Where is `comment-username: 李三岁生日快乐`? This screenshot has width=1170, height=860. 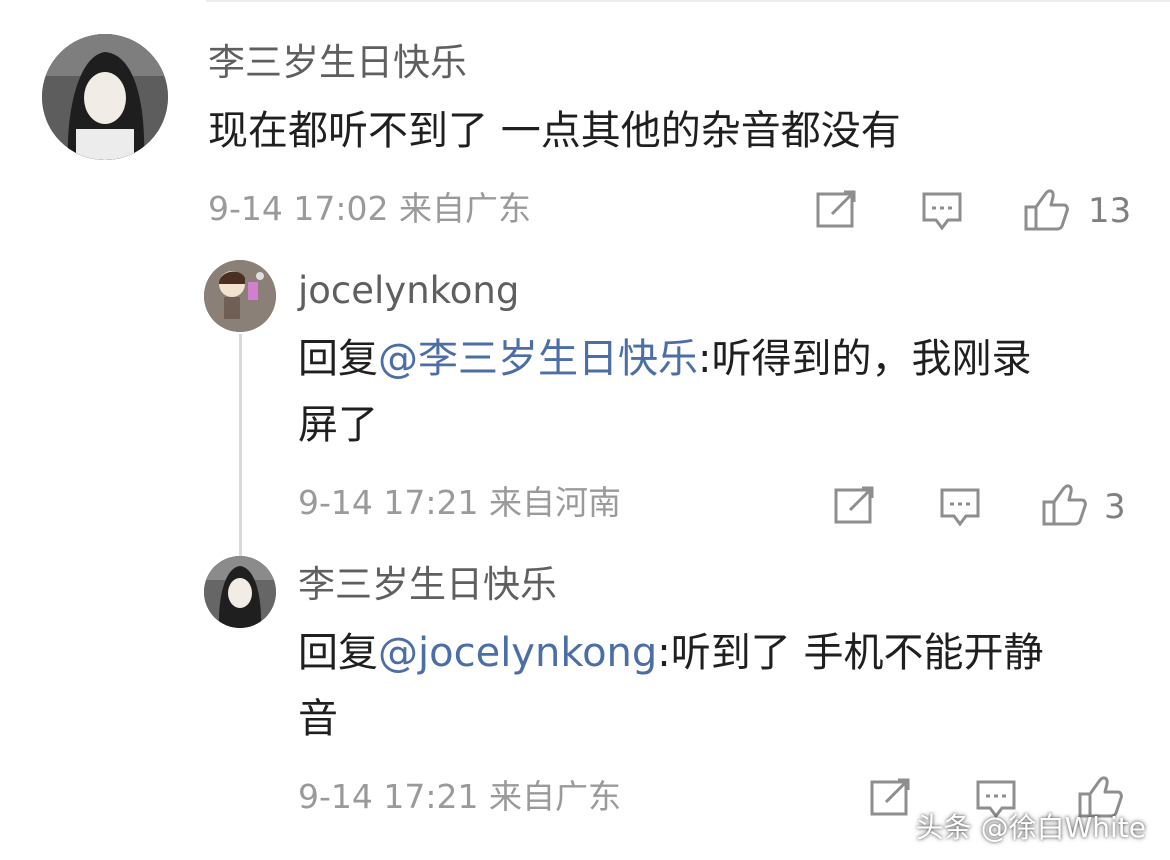
comment-username: 李三岁生日快乐 is located at coordinates (337, 62).